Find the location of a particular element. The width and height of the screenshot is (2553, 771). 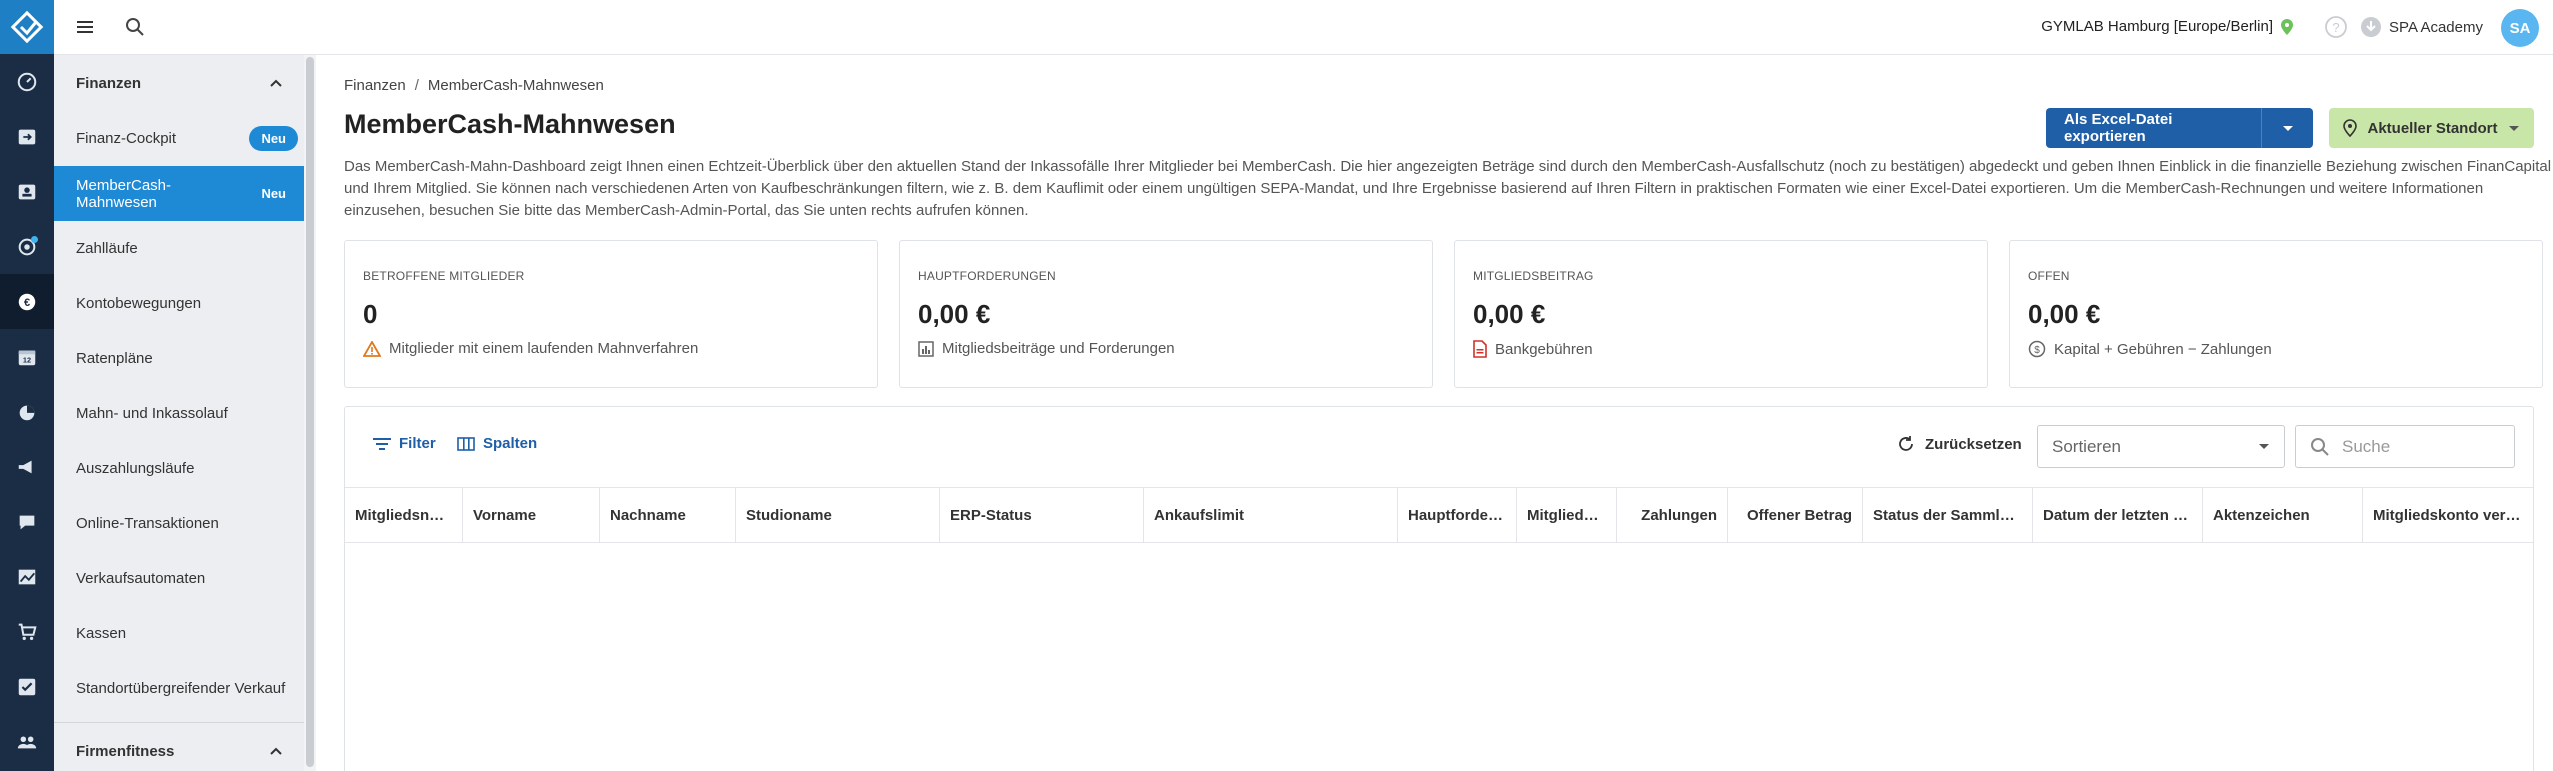

submenu-item-mahn-inkassolauf: Mahn- und Inkassolauf is located at coordinates (179, 413).